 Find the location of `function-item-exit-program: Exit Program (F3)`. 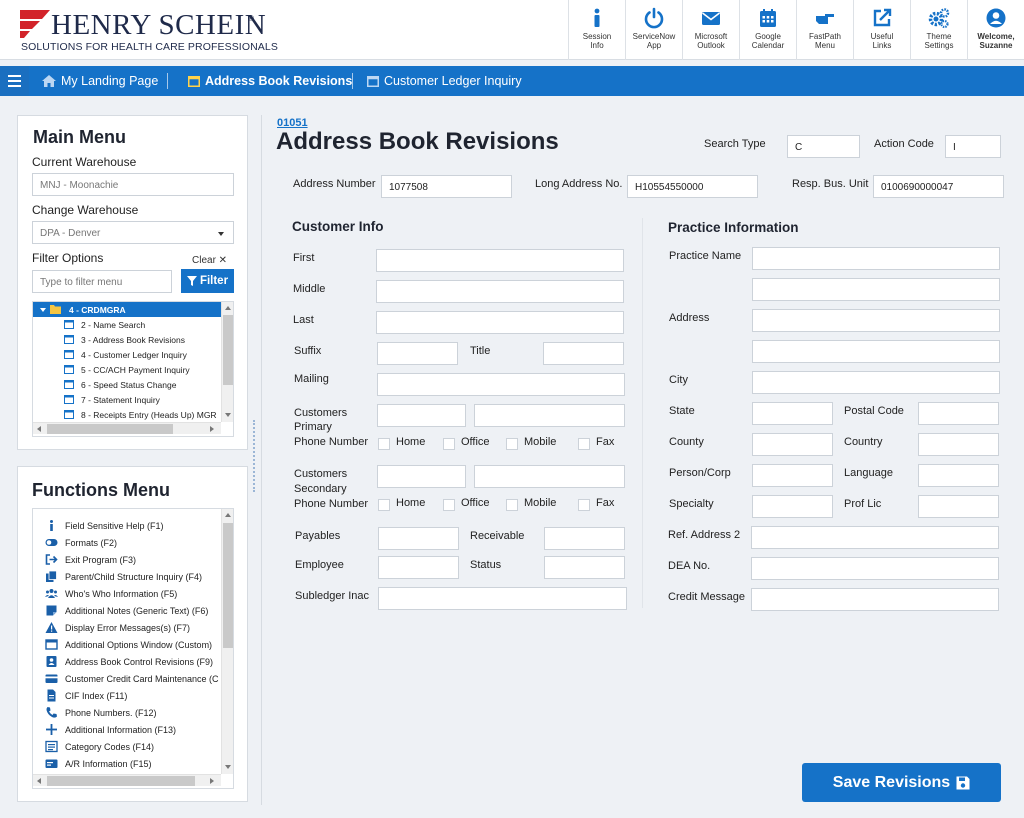

function-item-exit-program: Exit Program (F3) is located at coordinates (127, 559).